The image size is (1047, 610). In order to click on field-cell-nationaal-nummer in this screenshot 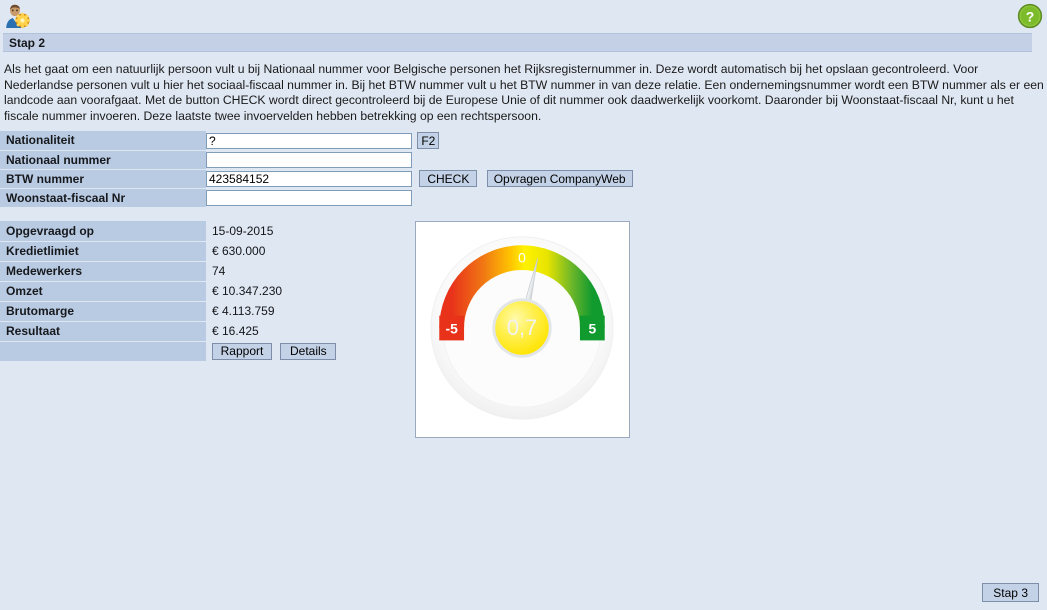, I will do `click(626, 159)`.